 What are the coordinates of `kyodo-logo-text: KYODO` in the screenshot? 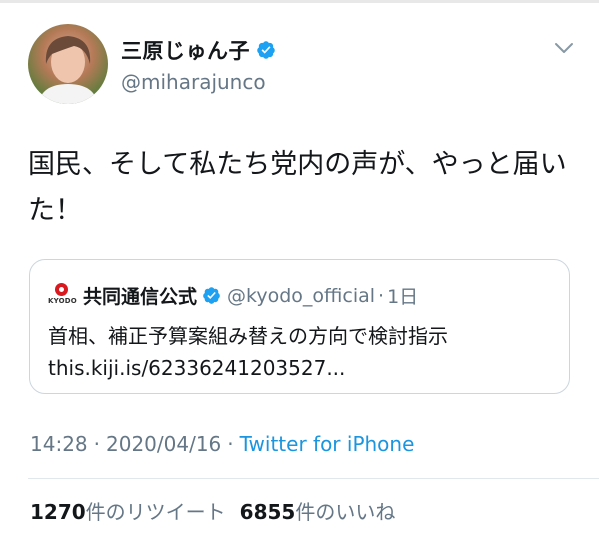 It's located at (62, 300).